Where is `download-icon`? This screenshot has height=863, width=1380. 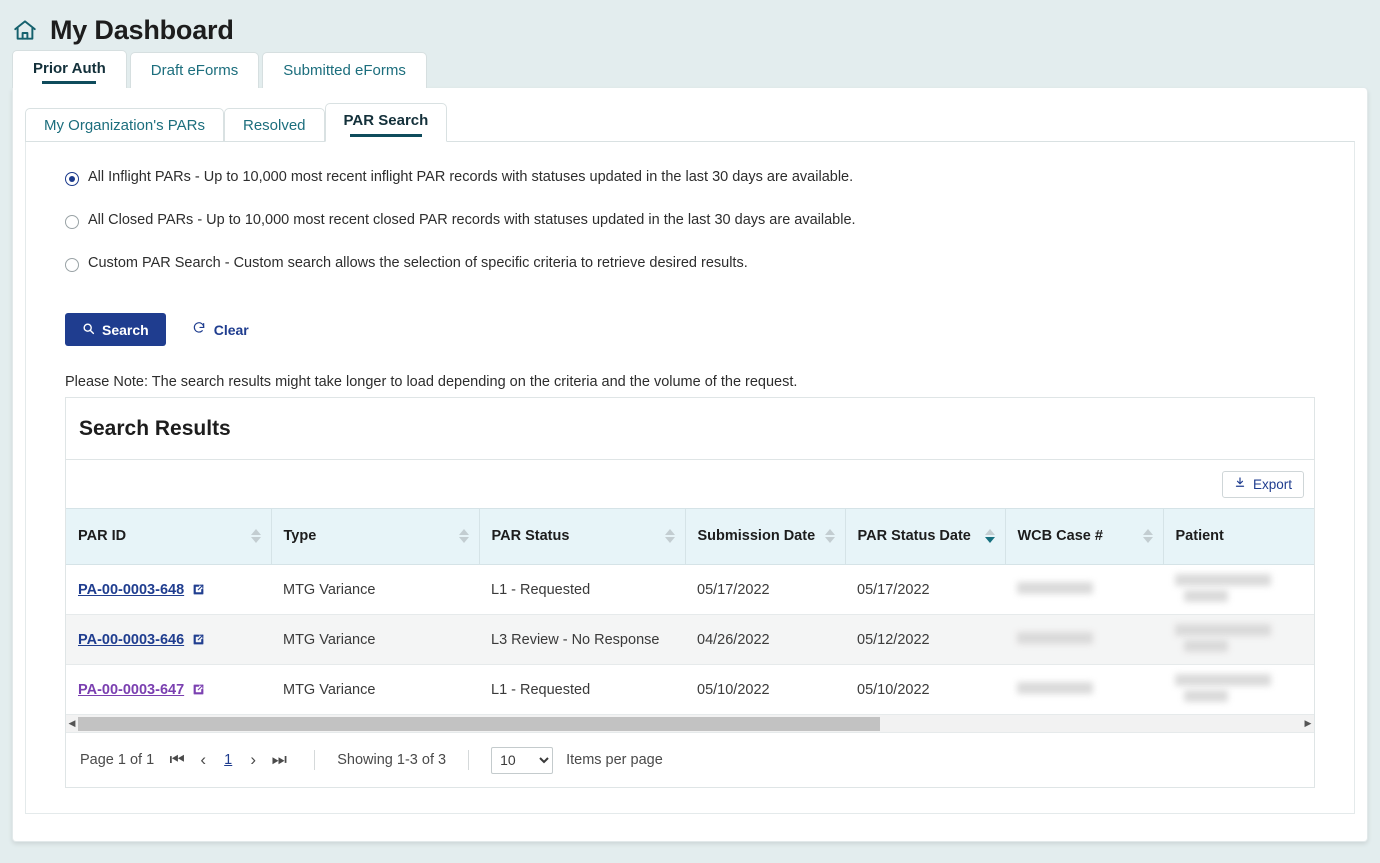
download-icon is located at coordinates (1240, 484).